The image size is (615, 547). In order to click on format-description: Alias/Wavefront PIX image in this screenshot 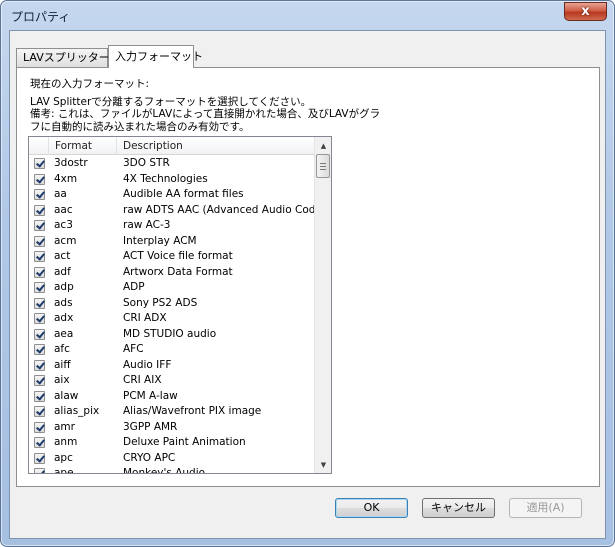, I will do `click(192, 411)`.